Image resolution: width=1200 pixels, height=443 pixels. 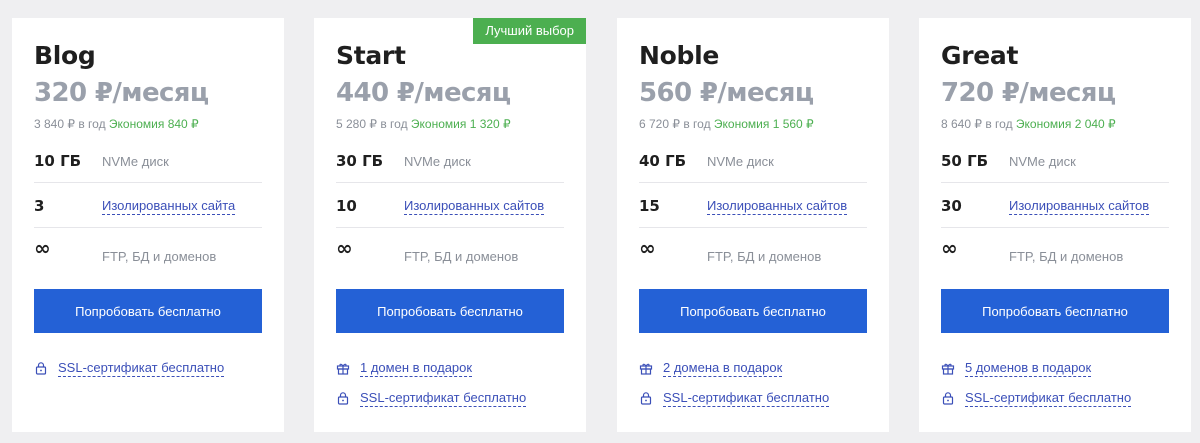 I want to click on sites-link: Изолированных сайта, so click(x=169, y=206).